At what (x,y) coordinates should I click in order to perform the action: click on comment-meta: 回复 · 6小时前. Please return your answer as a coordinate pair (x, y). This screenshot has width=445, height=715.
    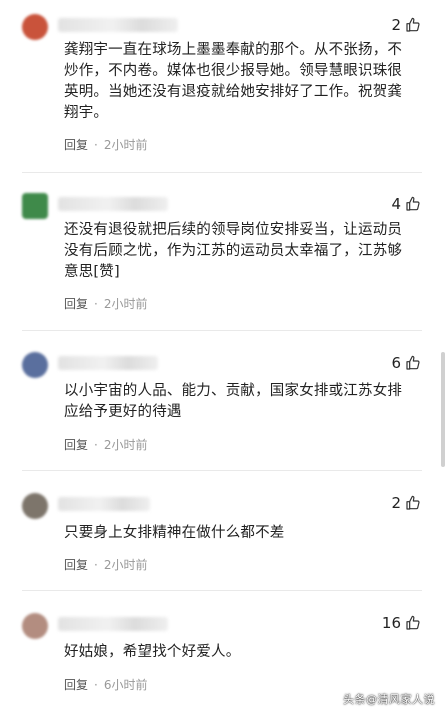
    Looking at the image, I should click on (105, 684).